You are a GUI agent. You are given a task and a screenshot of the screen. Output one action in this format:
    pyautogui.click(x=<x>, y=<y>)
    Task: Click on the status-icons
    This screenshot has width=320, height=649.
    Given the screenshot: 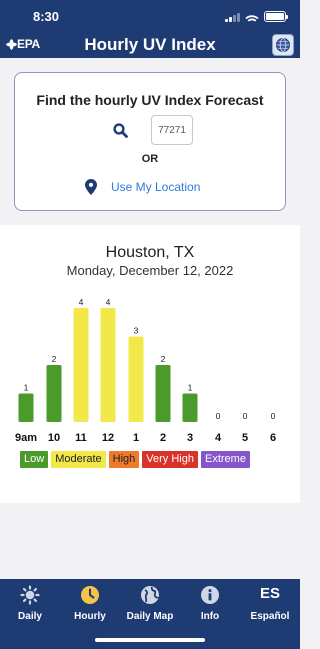 What is the action you would take?
    pyautogui.click(x=256, y=16)
    